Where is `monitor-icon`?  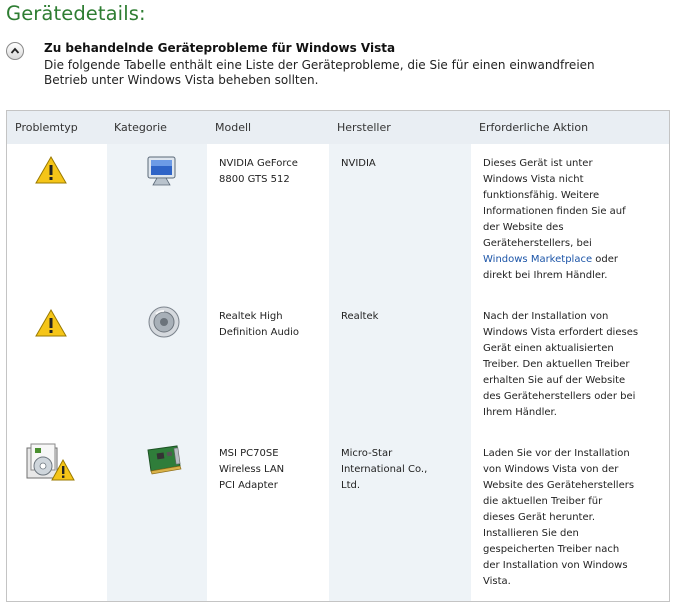
monitor-icon is located at coordinates (161, 171).